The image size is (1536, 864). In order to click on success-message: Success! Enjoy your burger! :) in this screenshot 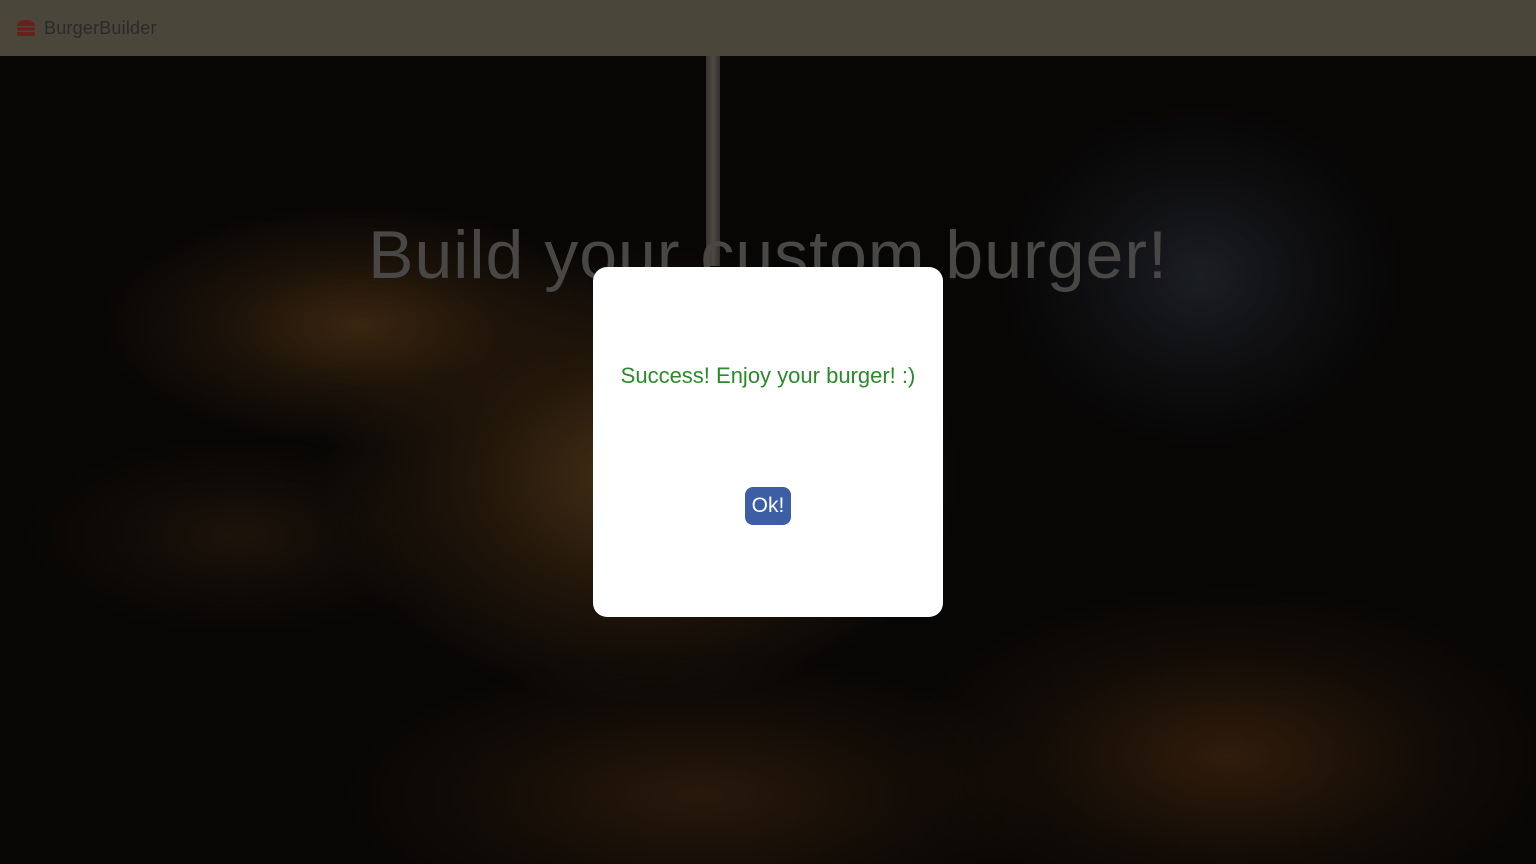, I will do `click(768, 375)`.